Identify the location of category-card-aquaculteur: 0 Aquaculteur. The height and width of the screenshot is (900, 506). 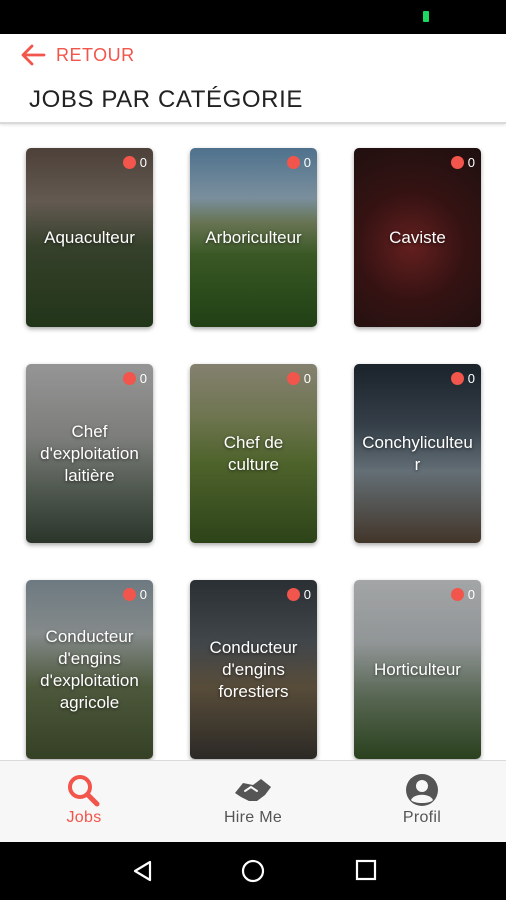
(89, 237).